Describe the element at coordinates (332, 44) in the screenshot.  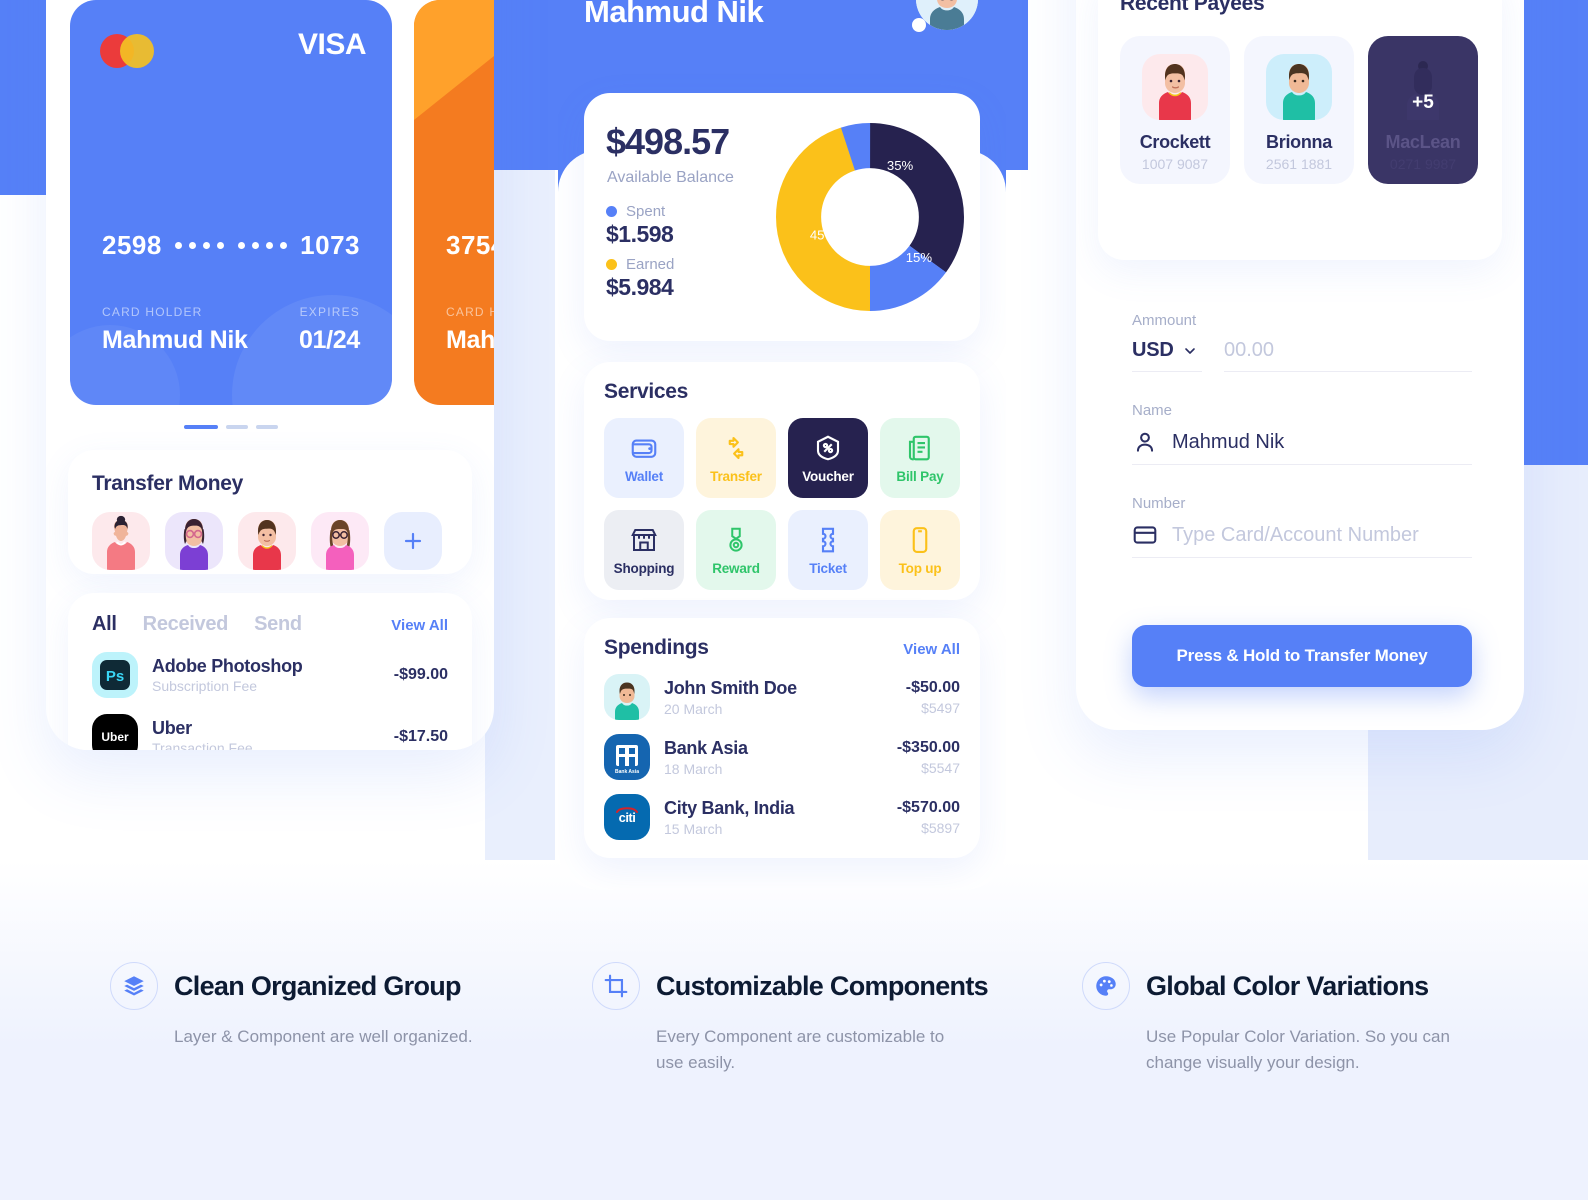
I see `card-brand-label: VISA` at that location.